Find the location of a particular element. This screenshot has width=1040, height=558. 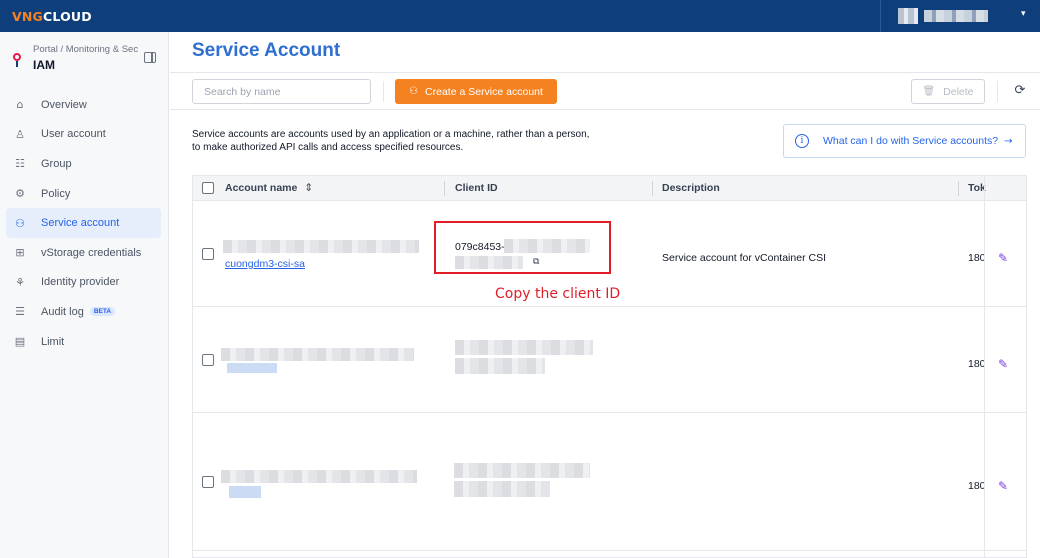

sidebar-item-overview: ⌂ Overview is located at coordinates (83, 105).